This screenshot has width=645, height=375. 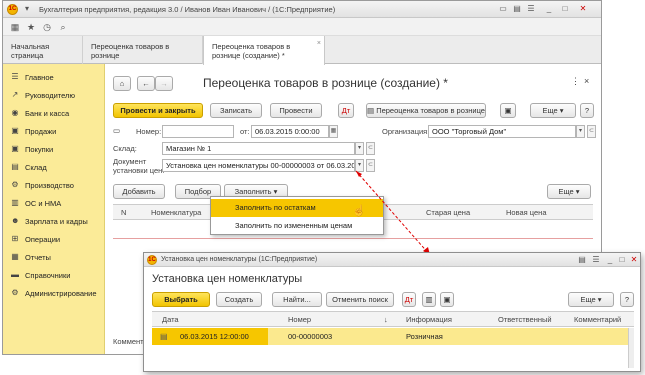 What do you see at coordinates (63, 27) in the screenshot?
I see `search-icon: ⌕` at bounding box center [63, 27].